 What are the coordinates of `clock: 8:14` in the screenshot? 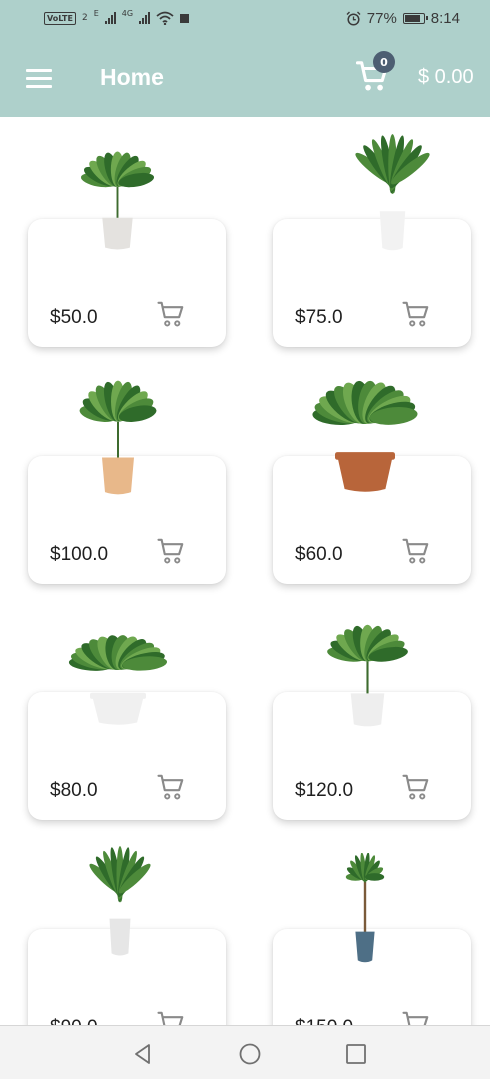 It's located at (445, 18).